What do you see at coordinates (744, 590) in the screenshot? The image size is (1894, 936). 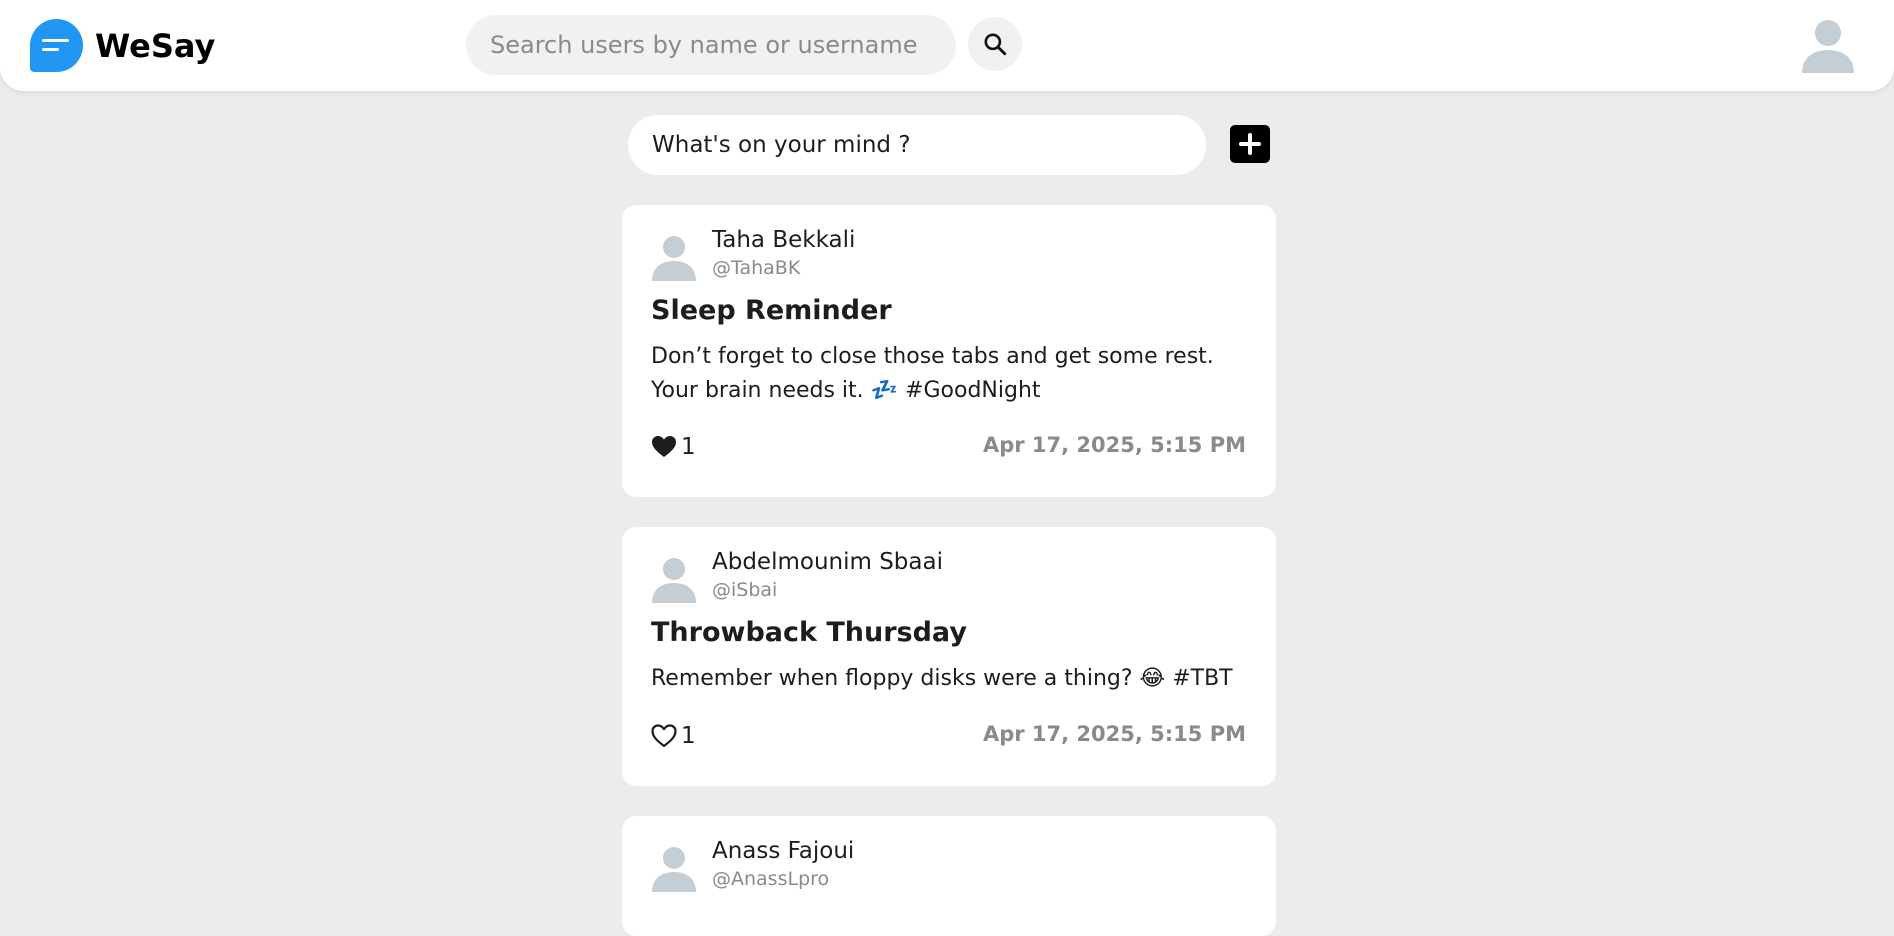 I see `post-author-handle: @iSbai` at bounding box center [744, 590].